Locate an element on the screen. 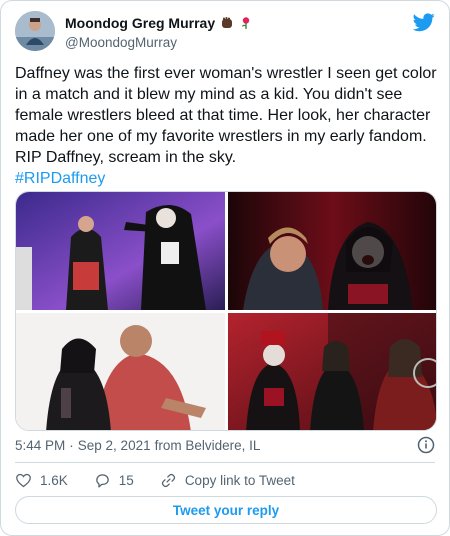  avatar is located at coordinates (35, 31).